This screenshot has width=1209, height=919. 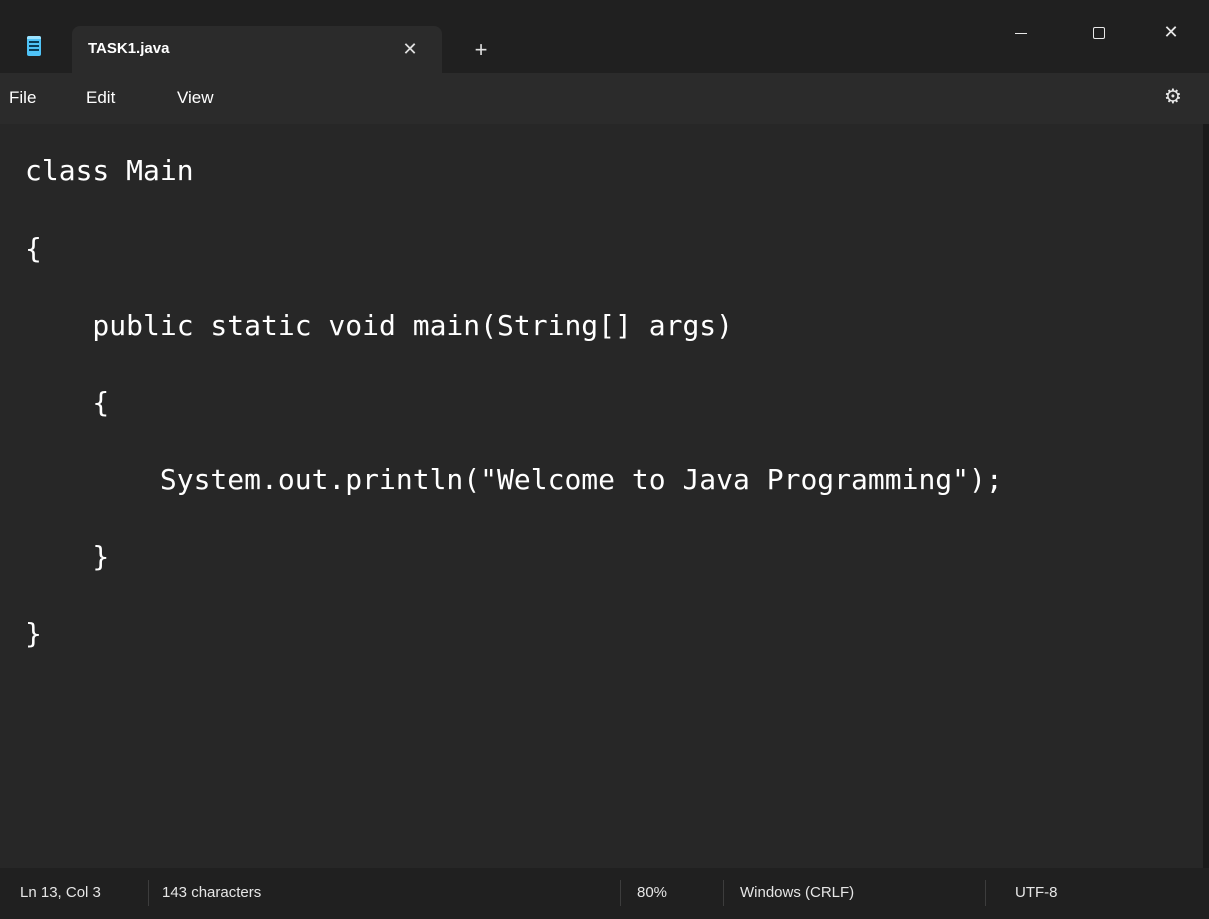 What do you see at coordinates (604, 98) in the screenshot?
I see `menu-bar: File Edit View ⚙` at bounding box center [604, 98].